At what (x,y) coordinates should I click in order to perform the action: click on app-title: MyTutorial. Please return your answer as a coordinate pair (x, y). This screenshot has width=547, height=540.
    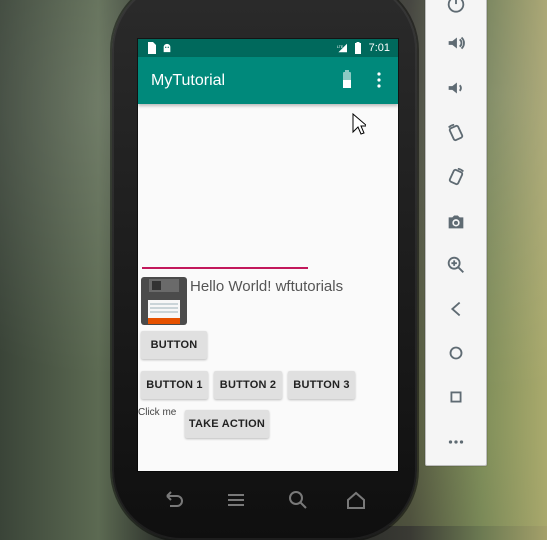
    Looking at the image, I should click on (188, 80).